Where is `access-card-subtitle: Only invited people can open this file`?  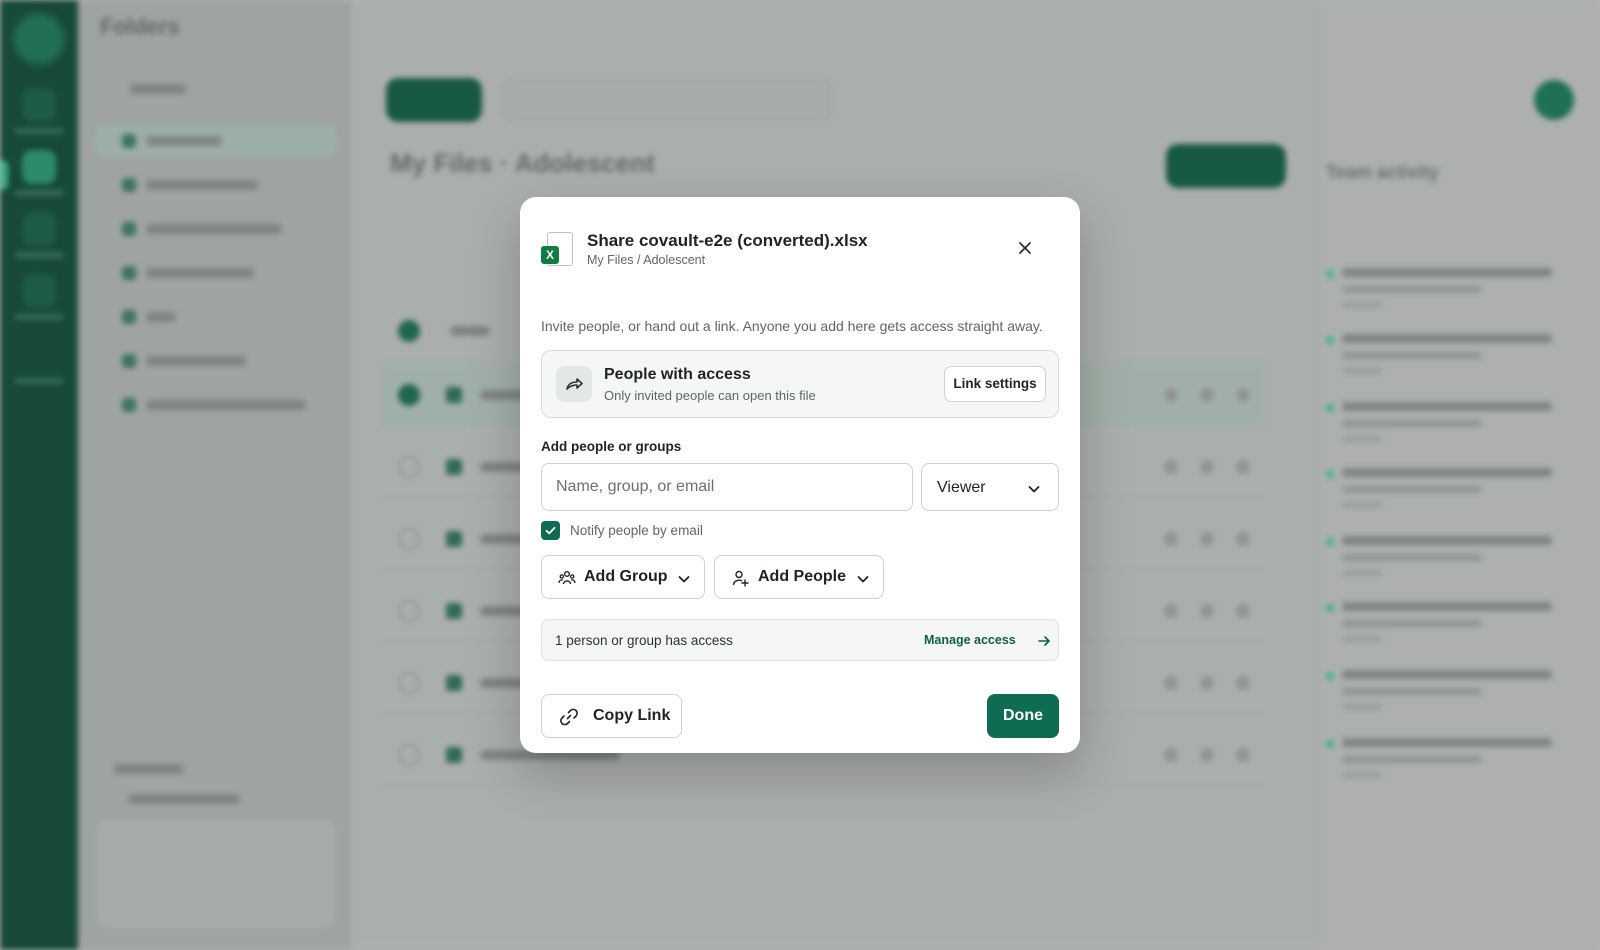 access-card-subtitle: Only invited people can open this file is located at coordinates (710, 395).